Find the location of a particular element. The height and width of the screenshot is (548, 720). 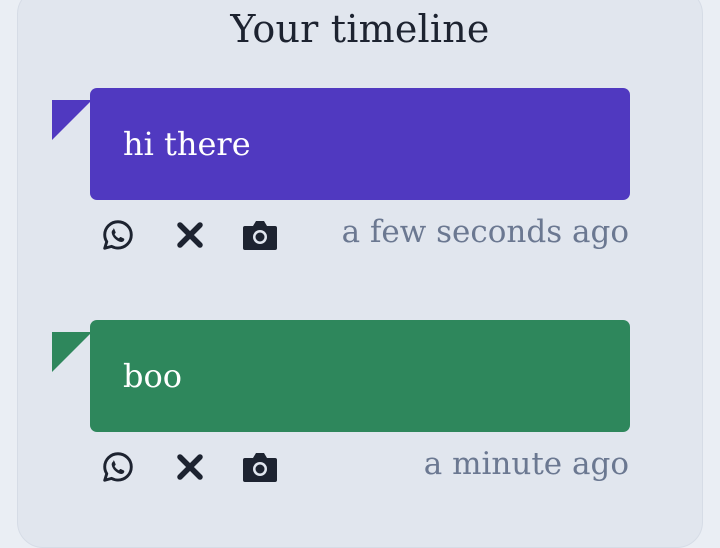

message-text: hi there is located at coordinates (187, 144).